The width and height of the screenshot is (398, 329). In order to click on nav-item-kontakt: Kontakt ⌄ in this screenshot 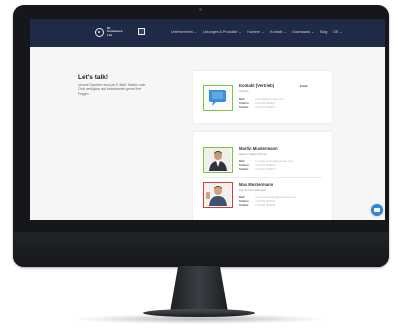, I will do `click(278, 32)`.